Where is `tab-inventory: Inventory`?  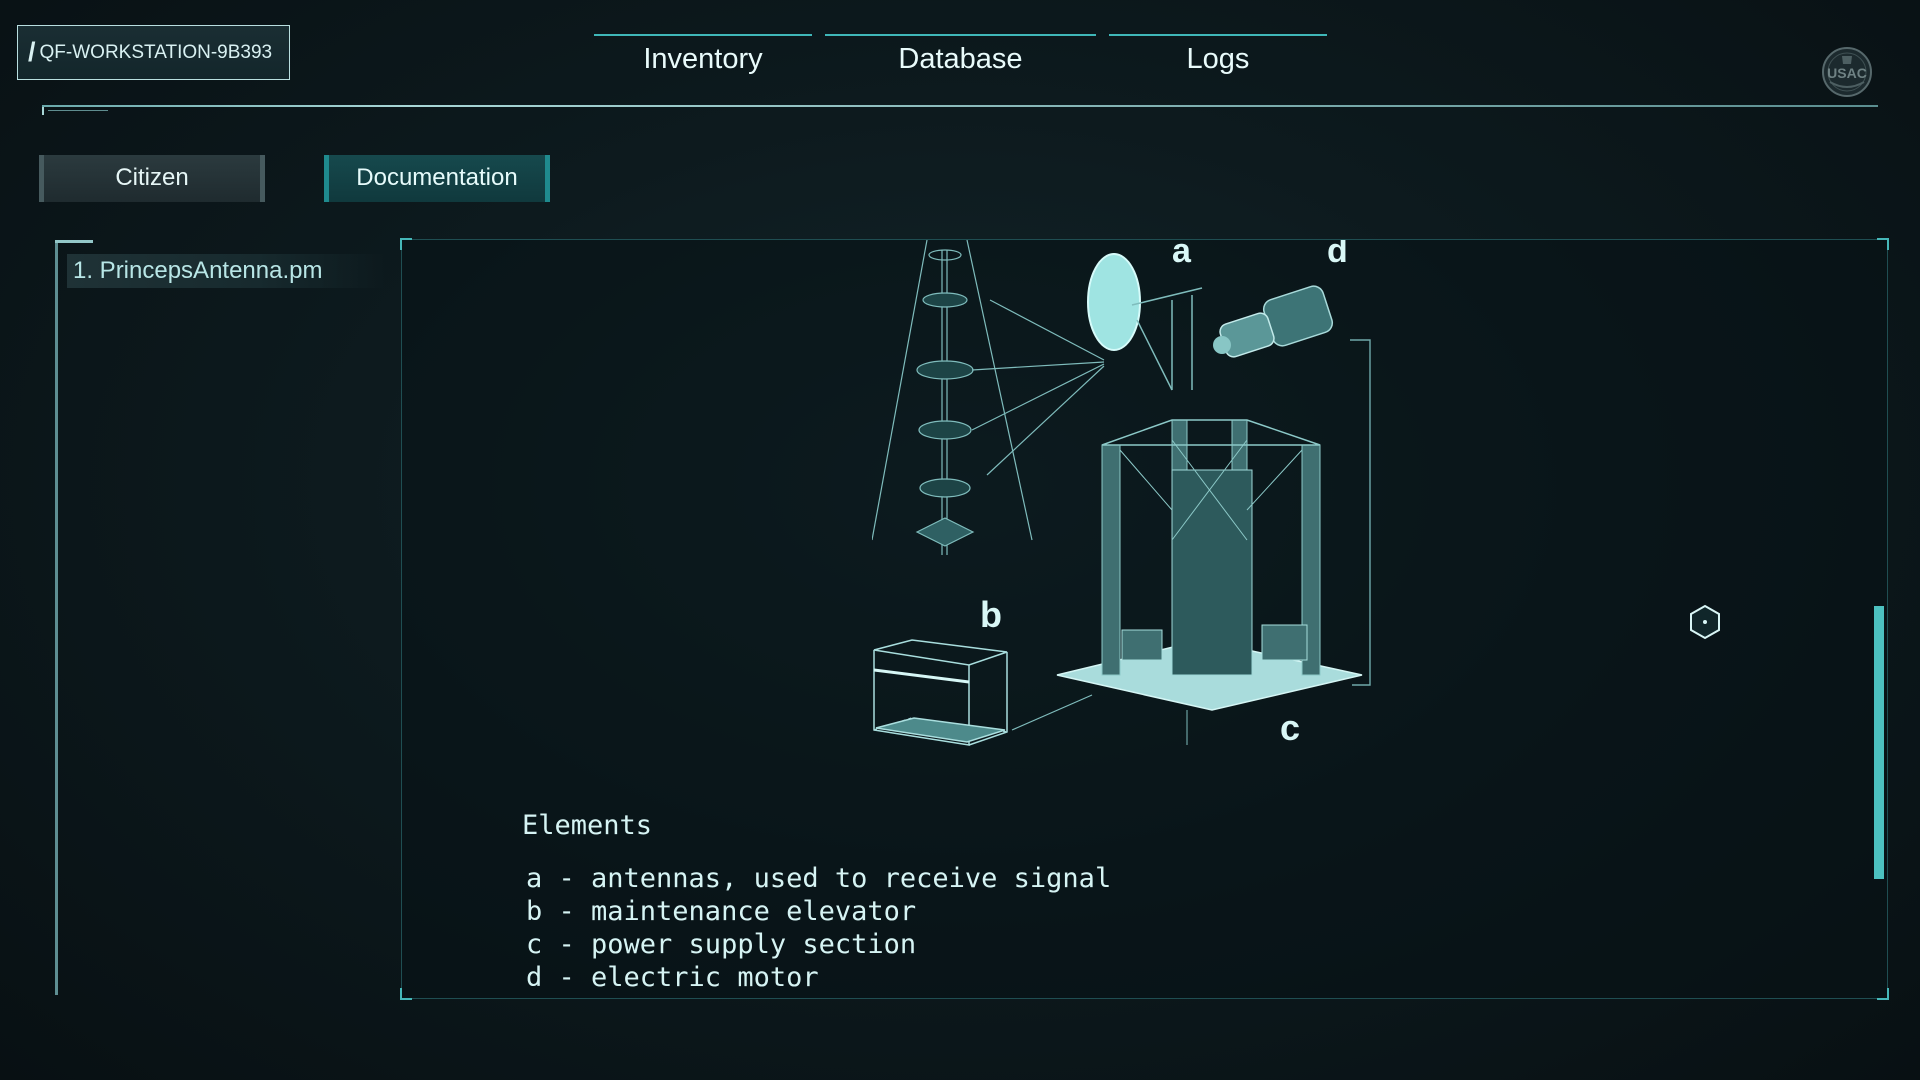 tab-inventory: Inventory is located at coordinates (703, 60).